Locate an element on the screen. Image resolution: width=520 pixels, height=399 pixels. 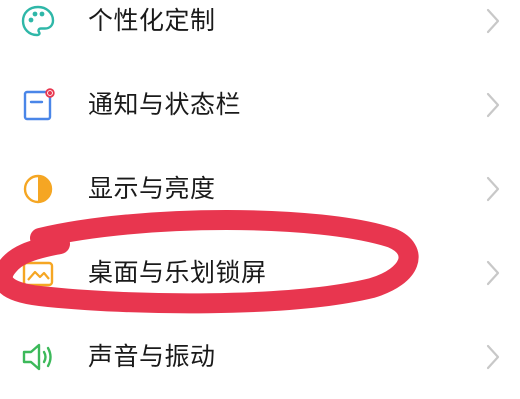
desktop-icon is located at coordinates (38, 273).